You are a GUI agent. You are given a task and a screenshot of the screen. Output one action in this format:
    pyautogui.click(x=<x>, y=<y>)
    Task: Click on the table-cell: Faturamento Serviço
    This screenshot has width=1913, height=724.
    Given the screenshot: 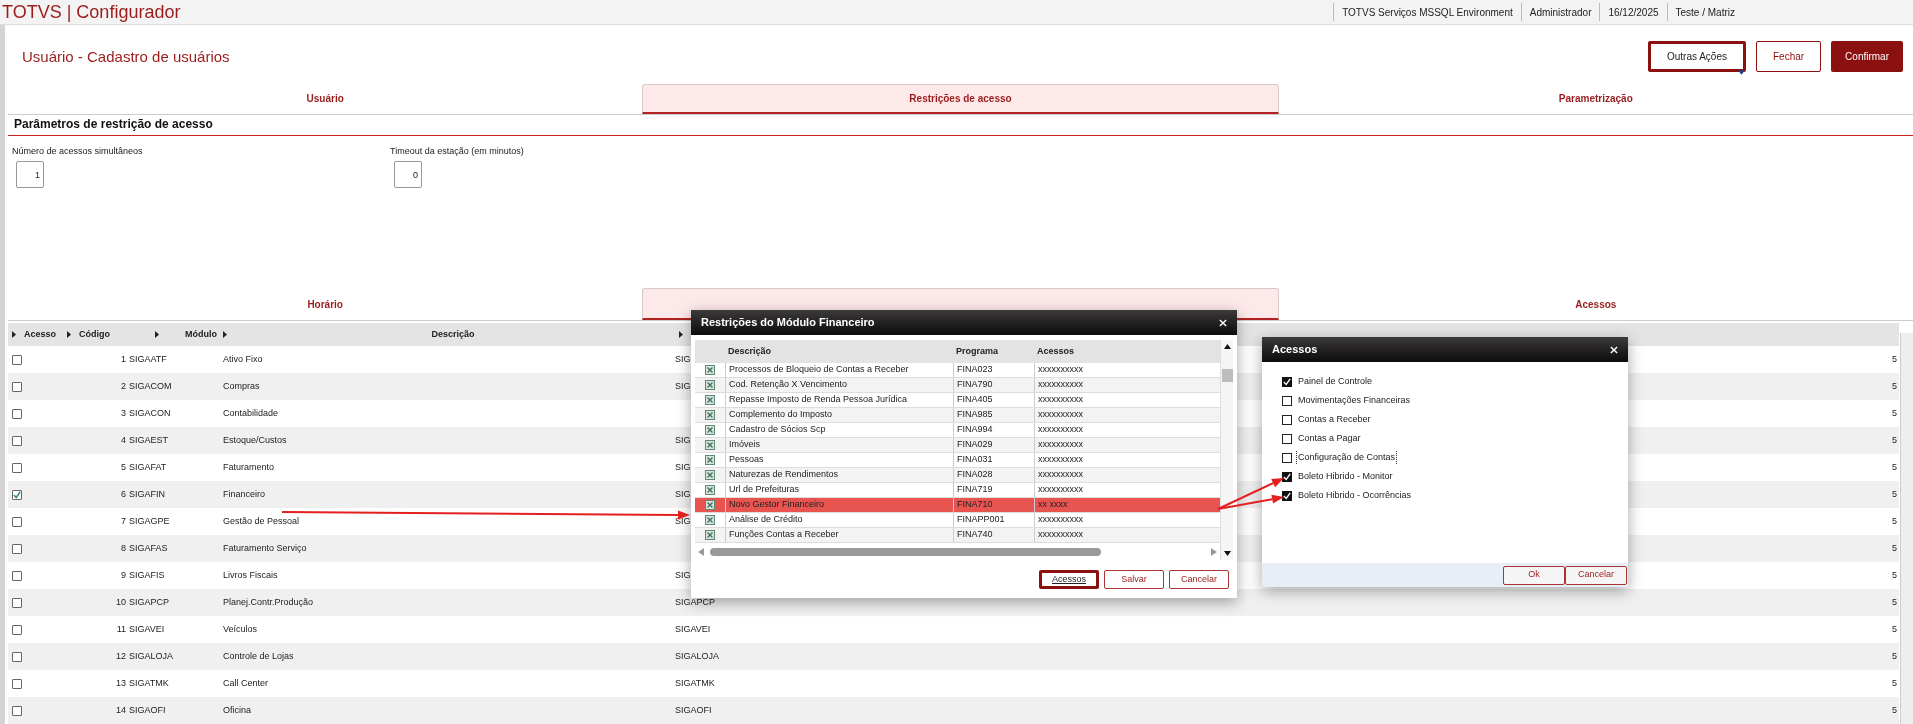 What is the action you would take?
    pyautogui.click(x=265, y=547)
    